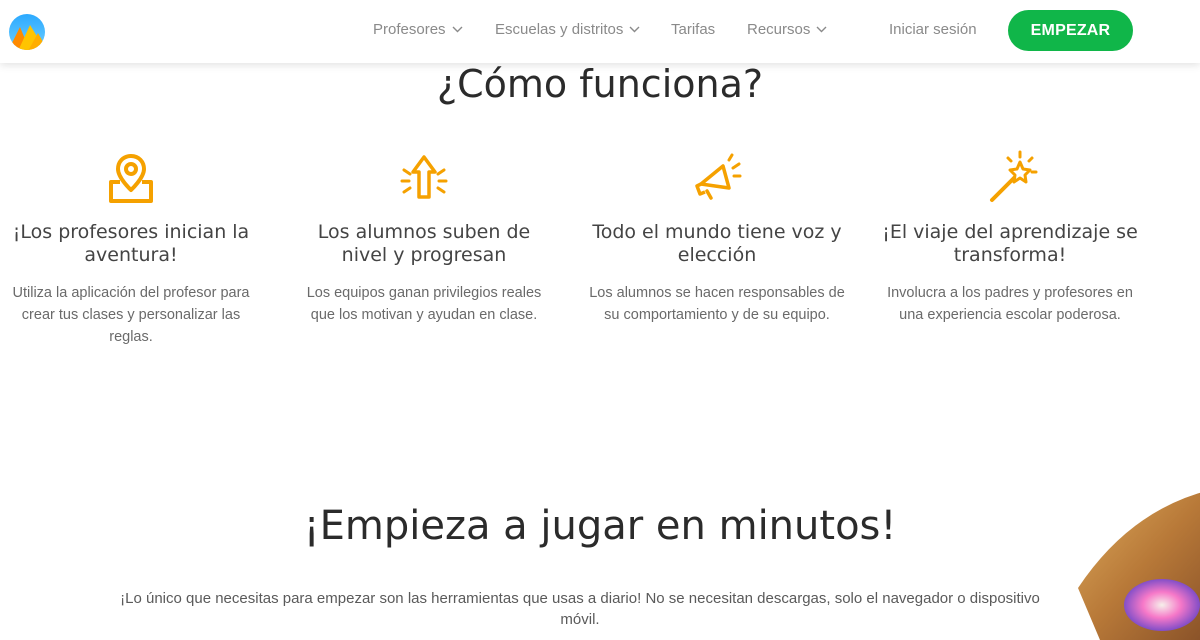  What do you see at coordinates (1010, 243) in the screenshot?
I see `feature-title: ¡El viaje del aprendizaje se transforma!` at bounding box center [1010, 243].